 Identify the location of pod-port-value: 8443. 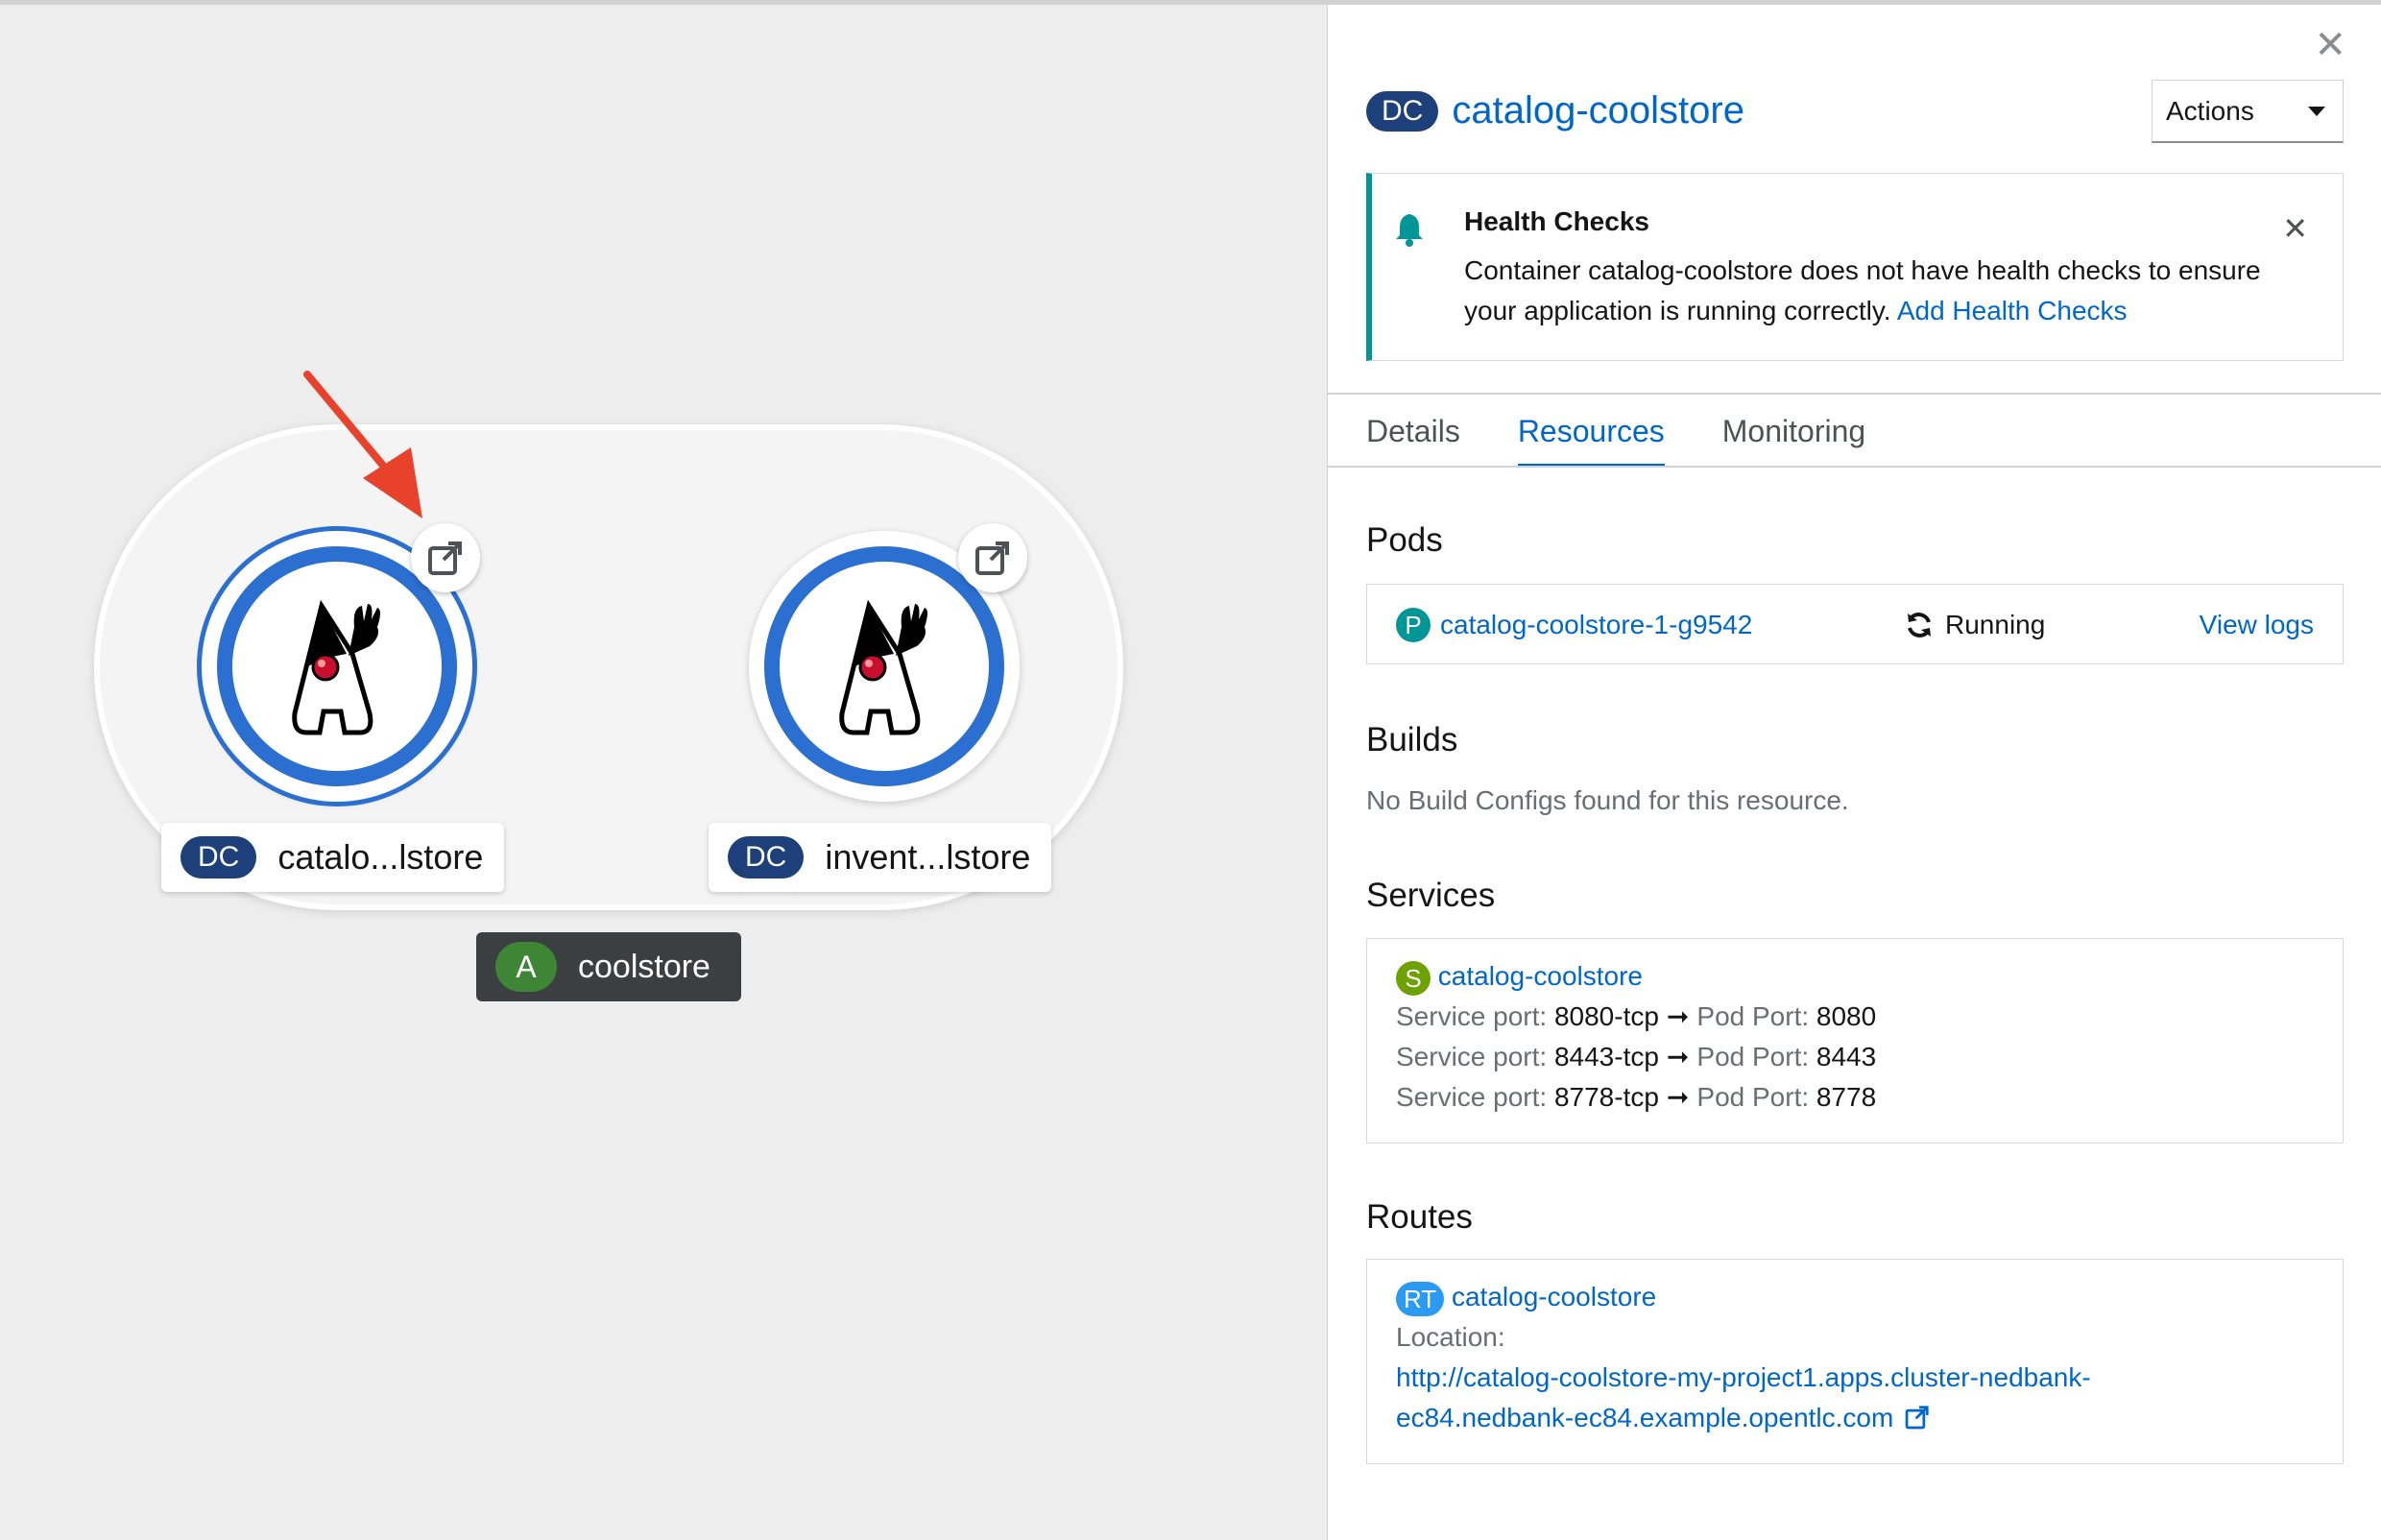
(1846, 1056).